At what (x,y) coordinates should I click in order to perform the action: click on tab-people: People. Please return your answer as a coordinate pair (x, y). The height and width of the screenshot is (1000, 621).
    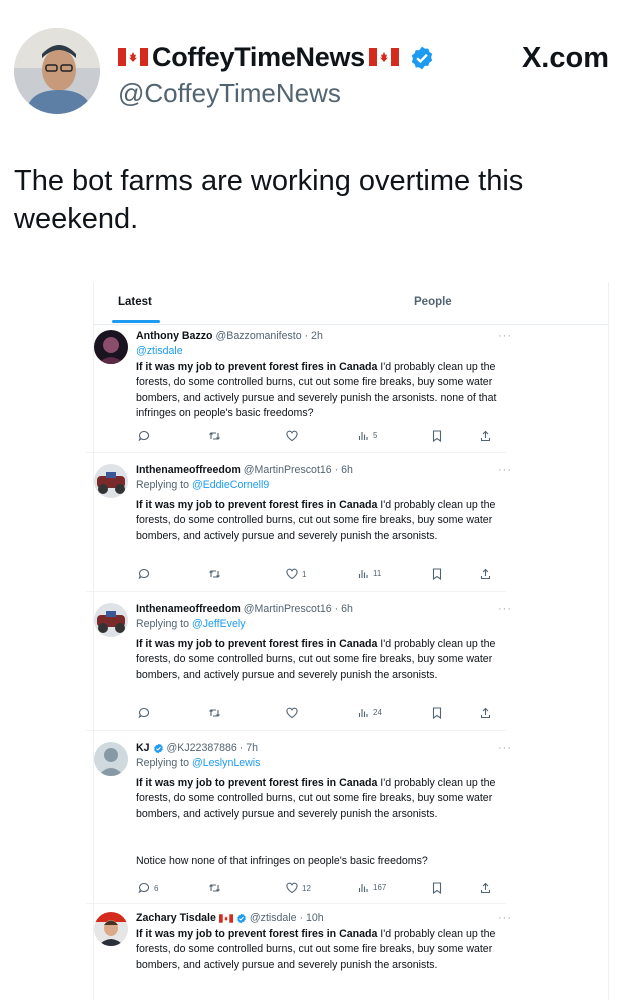
    Looking at the image, I should click on (433, 302).